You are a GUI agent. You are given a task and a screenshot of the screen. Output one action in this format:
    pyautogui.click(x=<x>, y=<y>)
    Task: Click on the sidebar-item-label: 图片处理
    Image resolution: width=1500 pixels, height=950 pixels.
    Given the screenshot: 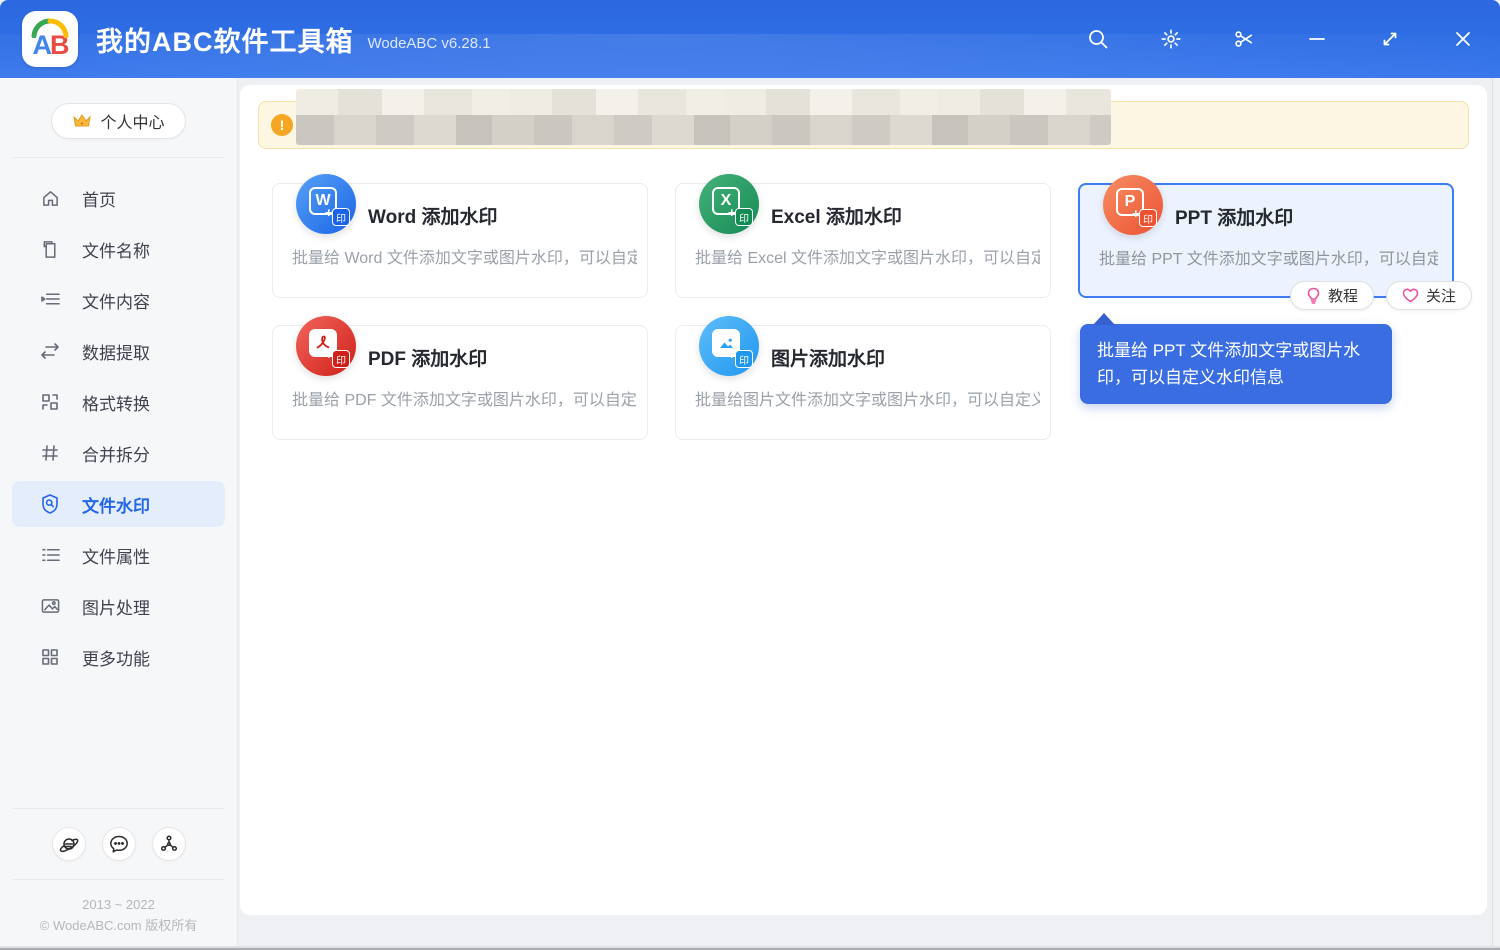 What is the action you would take?
    pyautogui.click(x=116, y=608)
    